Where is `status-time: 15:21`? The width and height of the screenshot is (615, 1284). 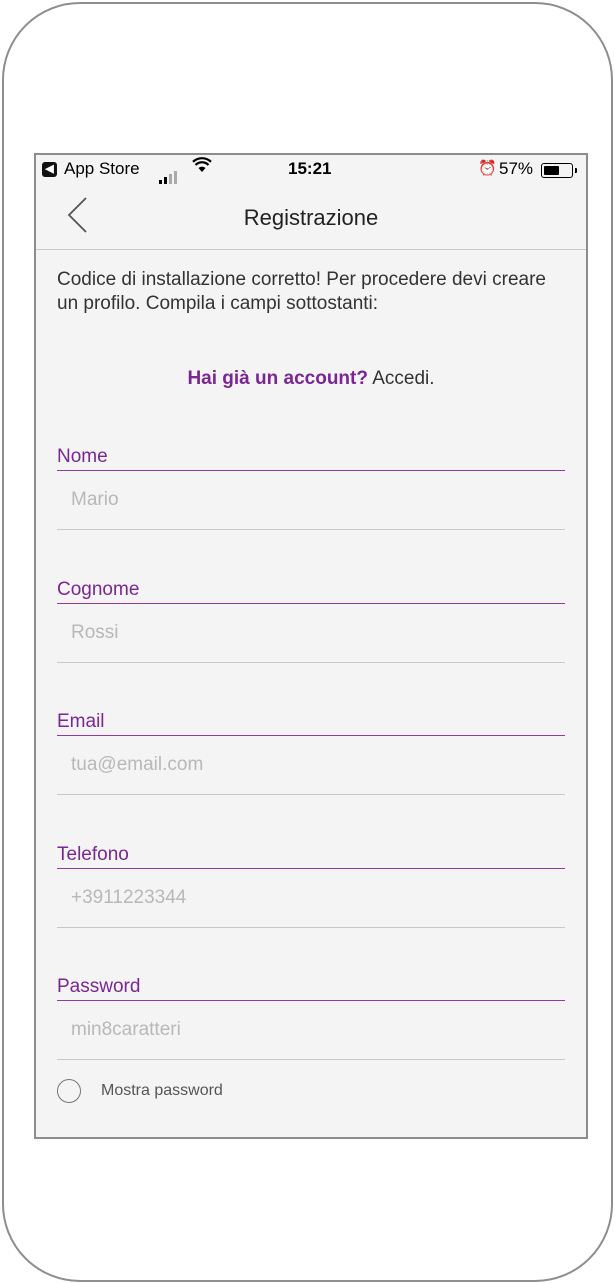
status-time: 15:21 is located at coordinates (310, 168).